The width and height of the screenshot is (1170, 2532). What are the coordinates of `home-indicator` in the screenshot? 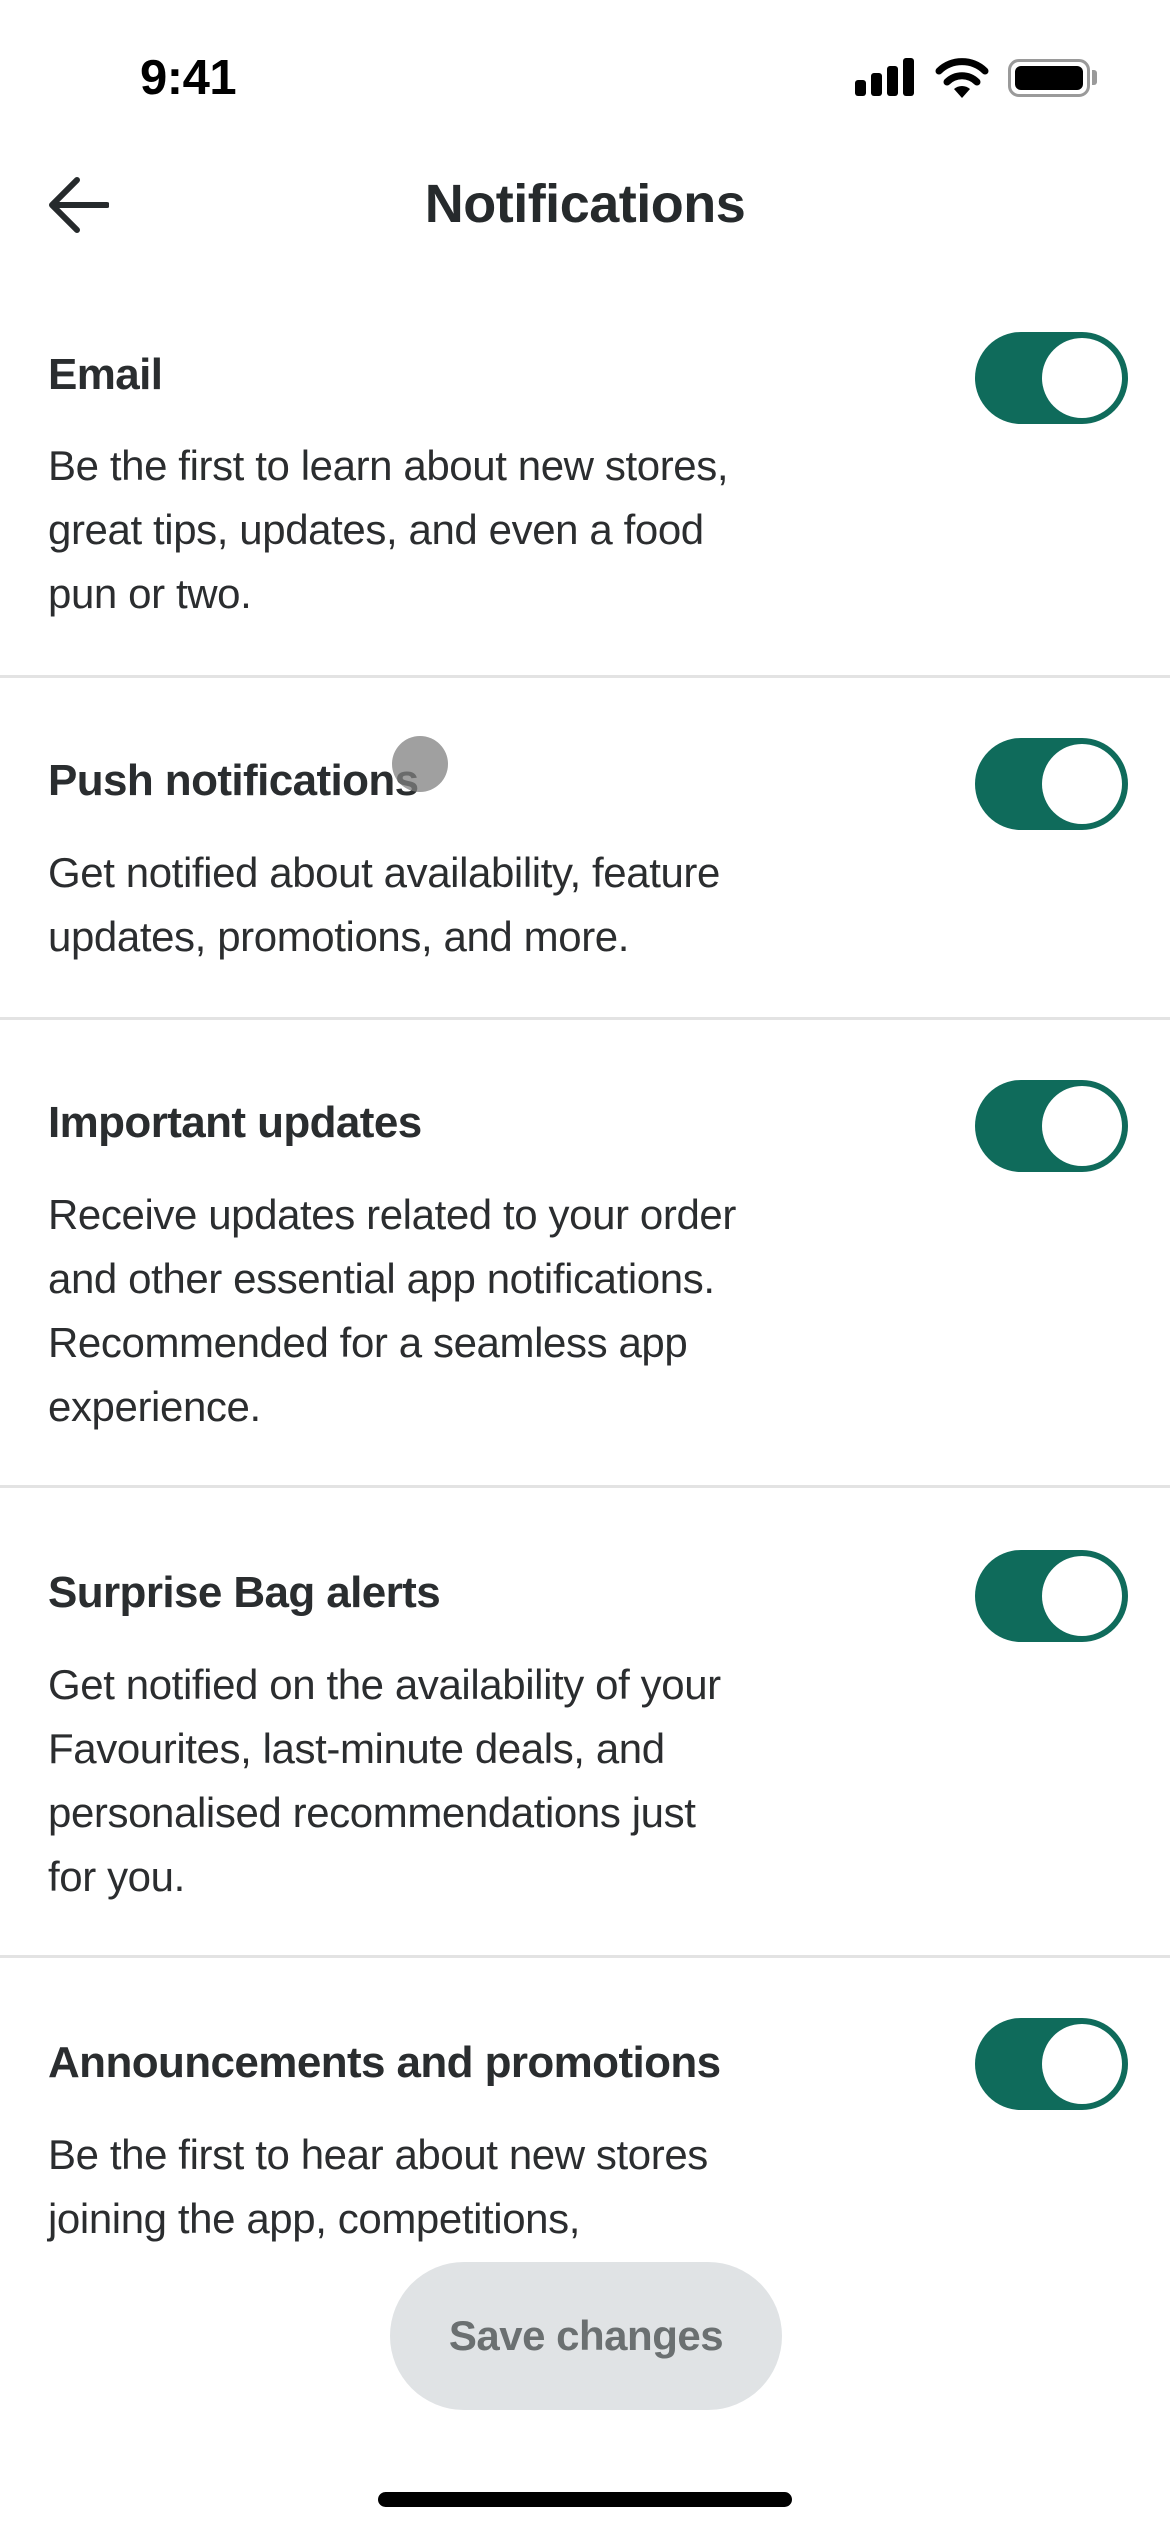 It's located at (585, 2499).